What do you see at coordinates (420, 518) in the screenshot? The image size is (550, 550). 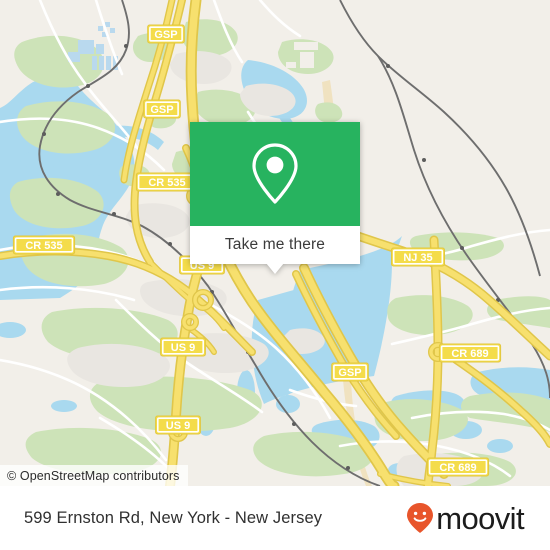 I see `moovit-smiley-pin-icon` at bounding box center [420, 518].